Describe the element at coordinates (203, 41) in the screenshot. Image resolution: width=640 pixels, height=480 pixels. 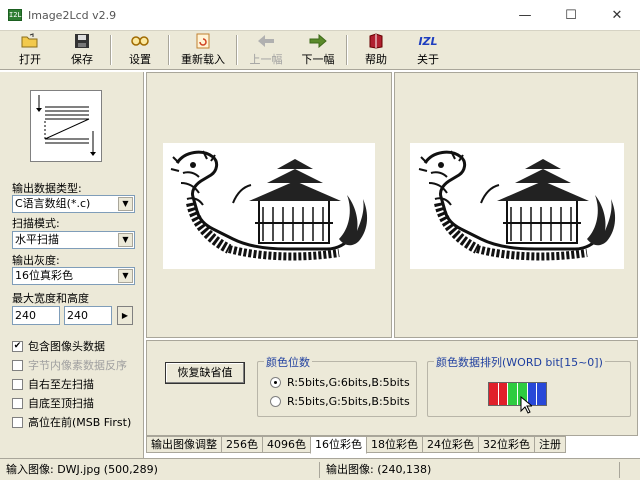
I see `reload-icon` at that location.